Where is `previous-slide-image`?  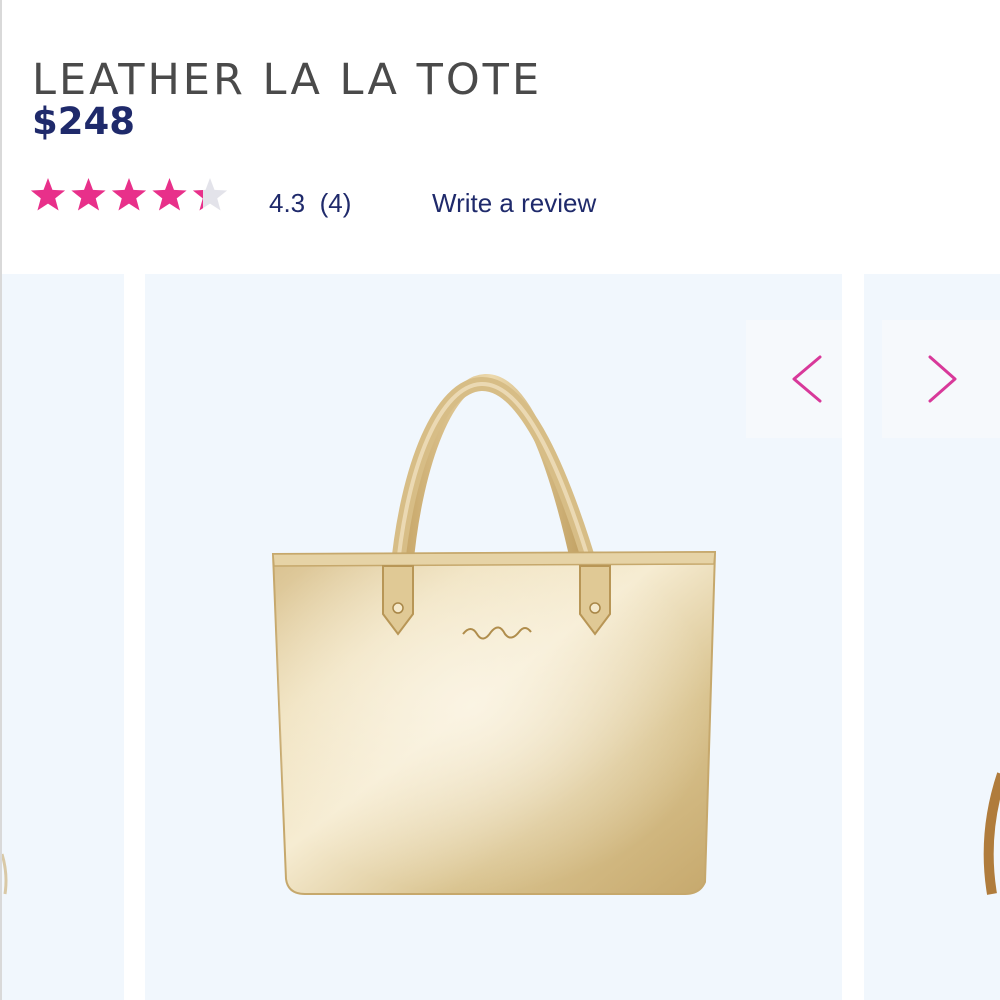 previous-slide-image is located at coordinates (63, 637).